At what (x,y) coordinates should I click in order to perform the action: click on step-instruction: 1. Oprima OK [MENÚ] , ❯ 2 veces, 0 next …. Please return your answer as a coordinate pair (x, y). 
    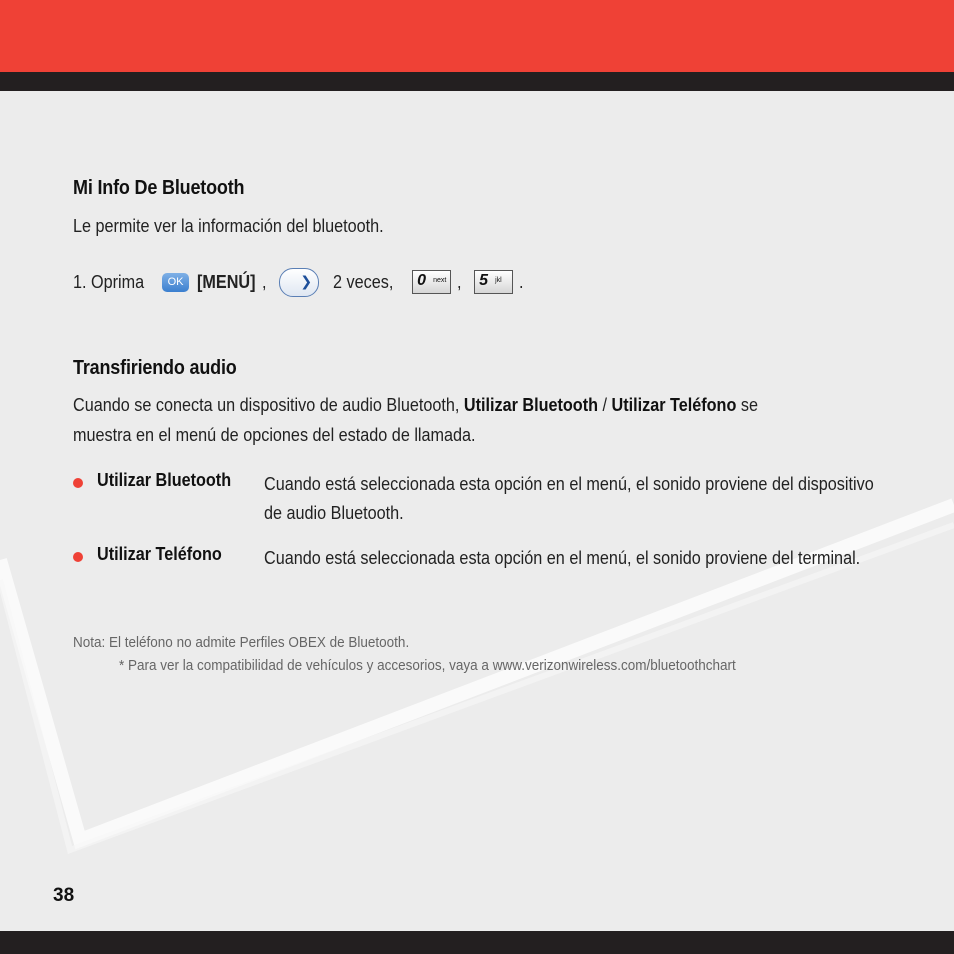
    Looking at the image, I should click on (298, 282).